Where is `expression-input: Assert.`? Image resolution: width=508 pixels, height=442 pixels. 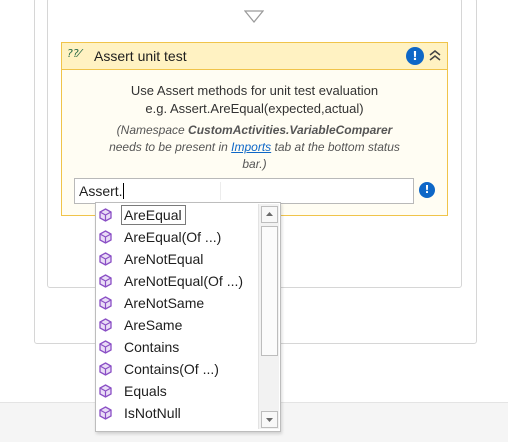 expression-input: Assert. is located at coordinates (244, 191).